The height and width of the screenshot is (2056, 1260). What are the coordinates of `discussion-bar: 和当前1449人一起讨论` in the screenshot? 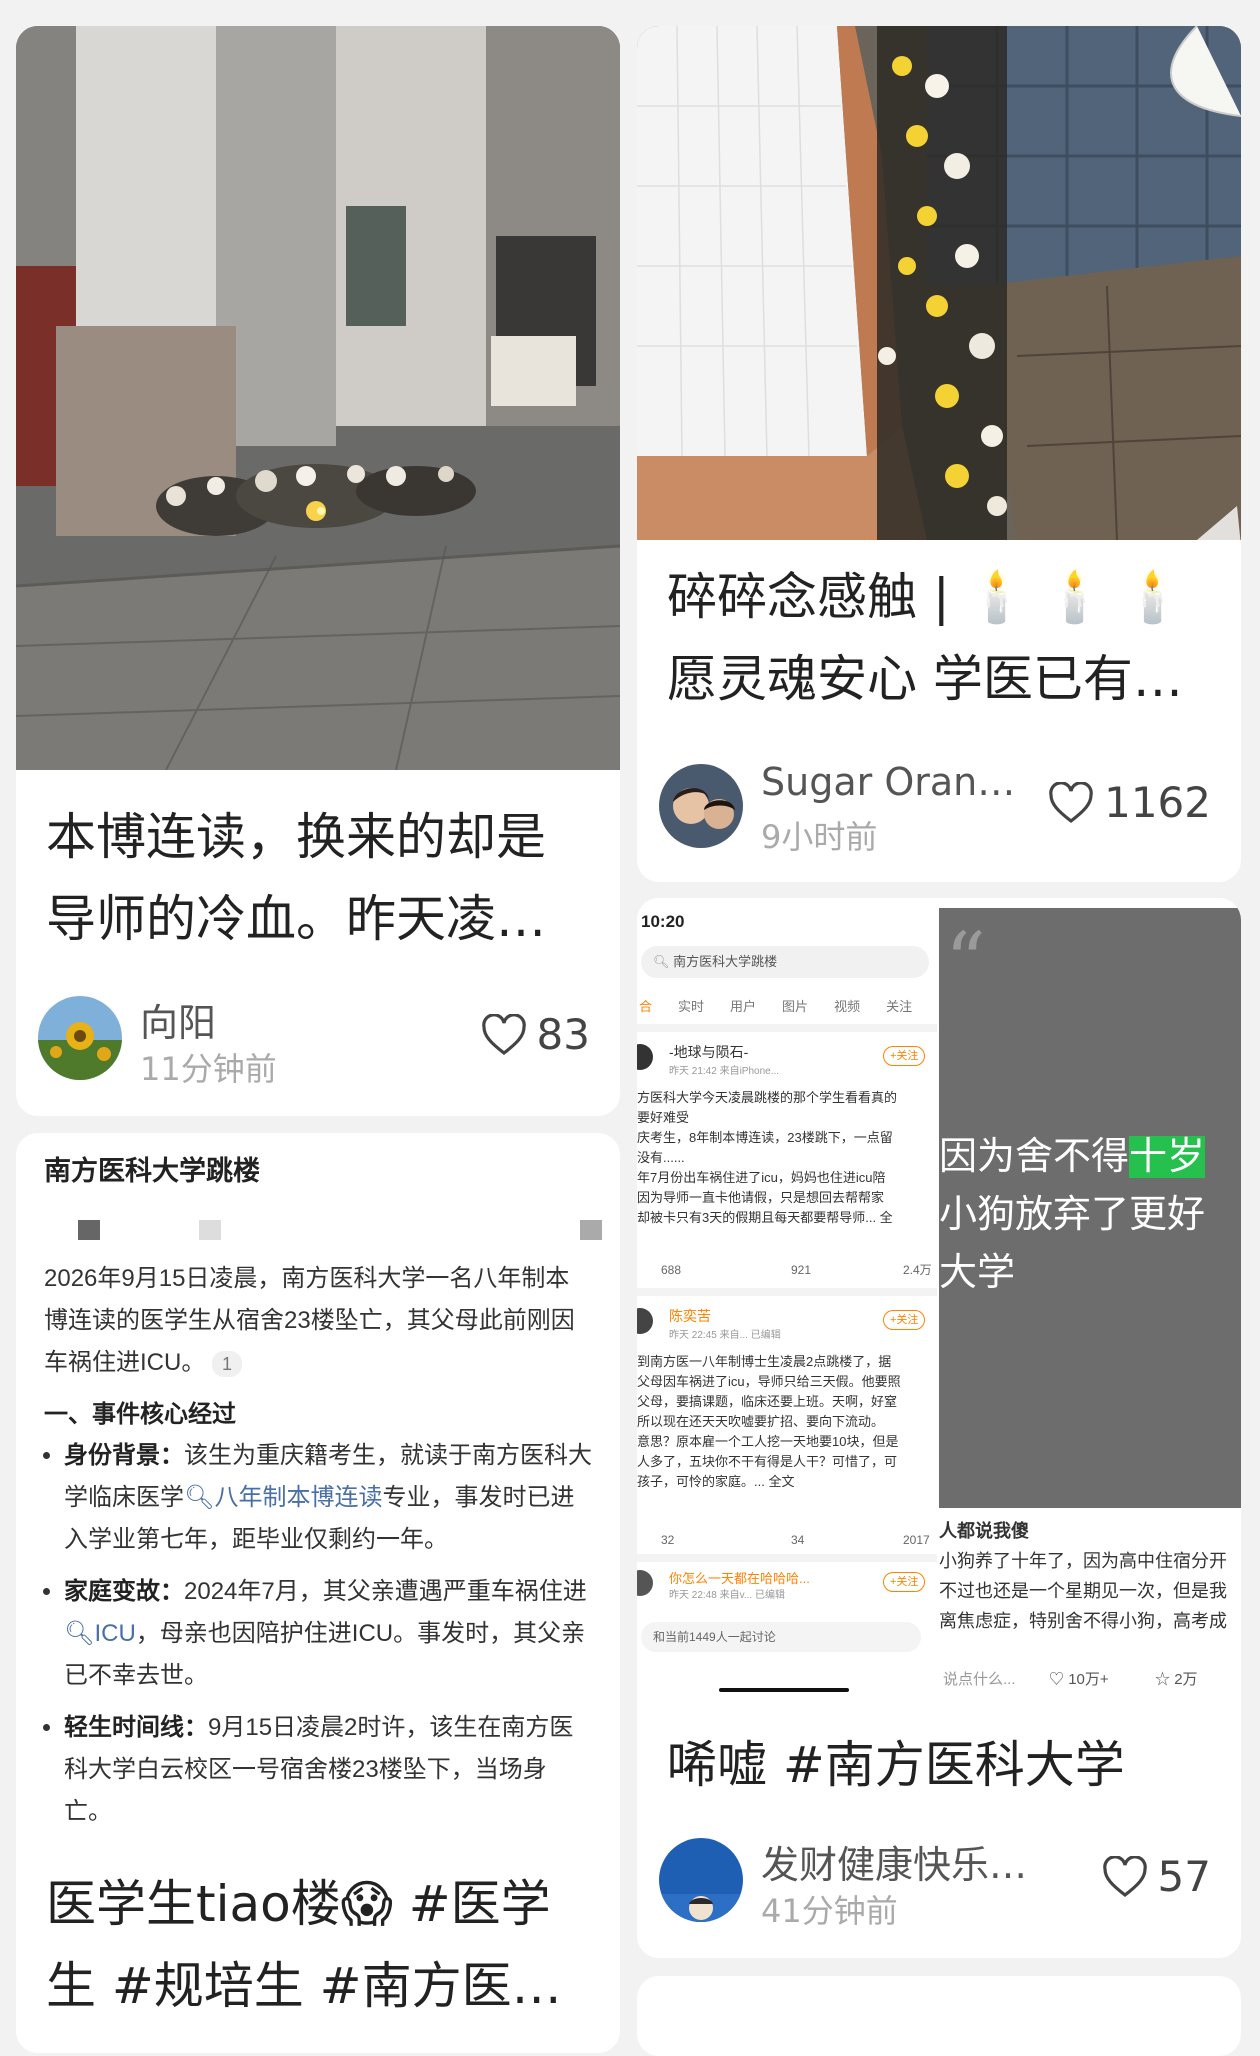 It's located at (781, 1637).